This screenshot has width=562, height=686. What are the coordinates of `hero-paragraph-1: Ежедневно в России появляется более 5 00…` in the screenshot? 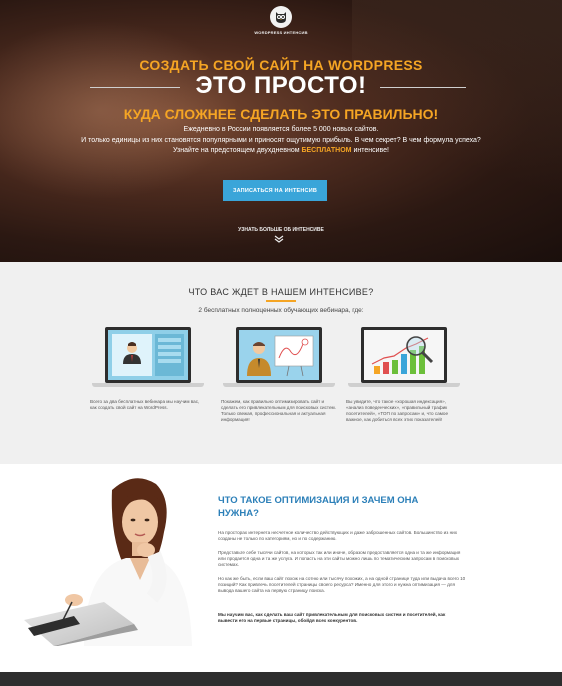 It's located at (281, 129).